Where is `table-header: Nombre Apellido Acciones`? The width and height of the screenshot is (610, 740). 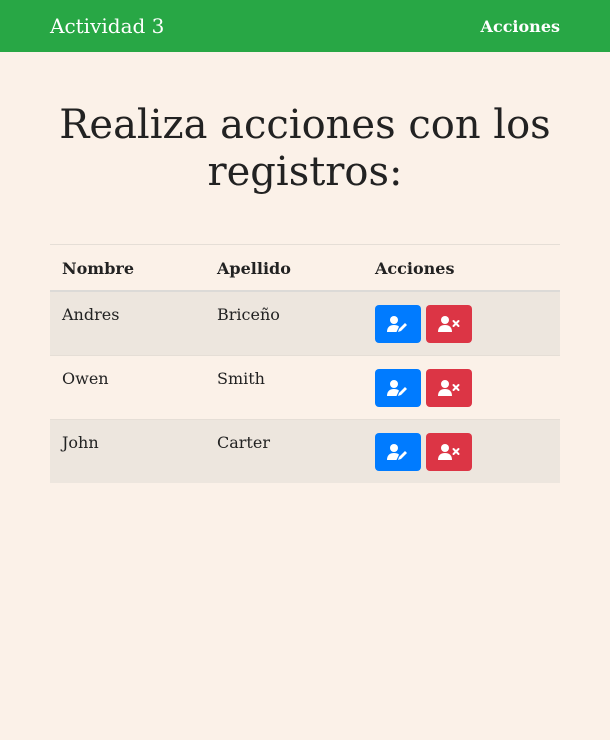 table-header: Nombre Apellido Acciones is located at coordinates (305, 268).